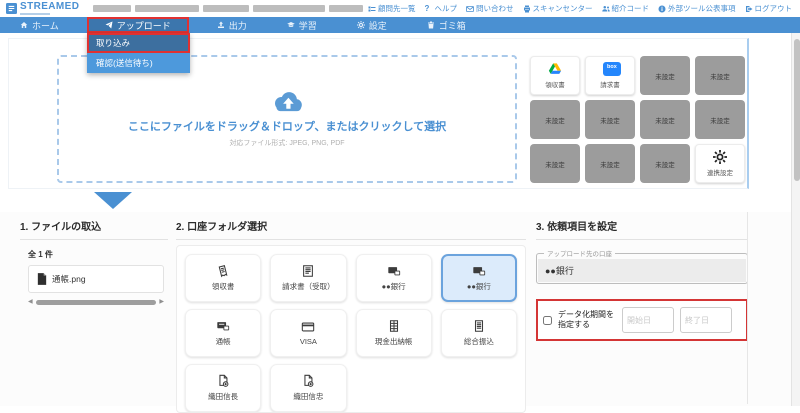 The image size is (800, 413). Describe the element at coordinates (431, 25) in the screenshot. I see `trash-icon` at that location.